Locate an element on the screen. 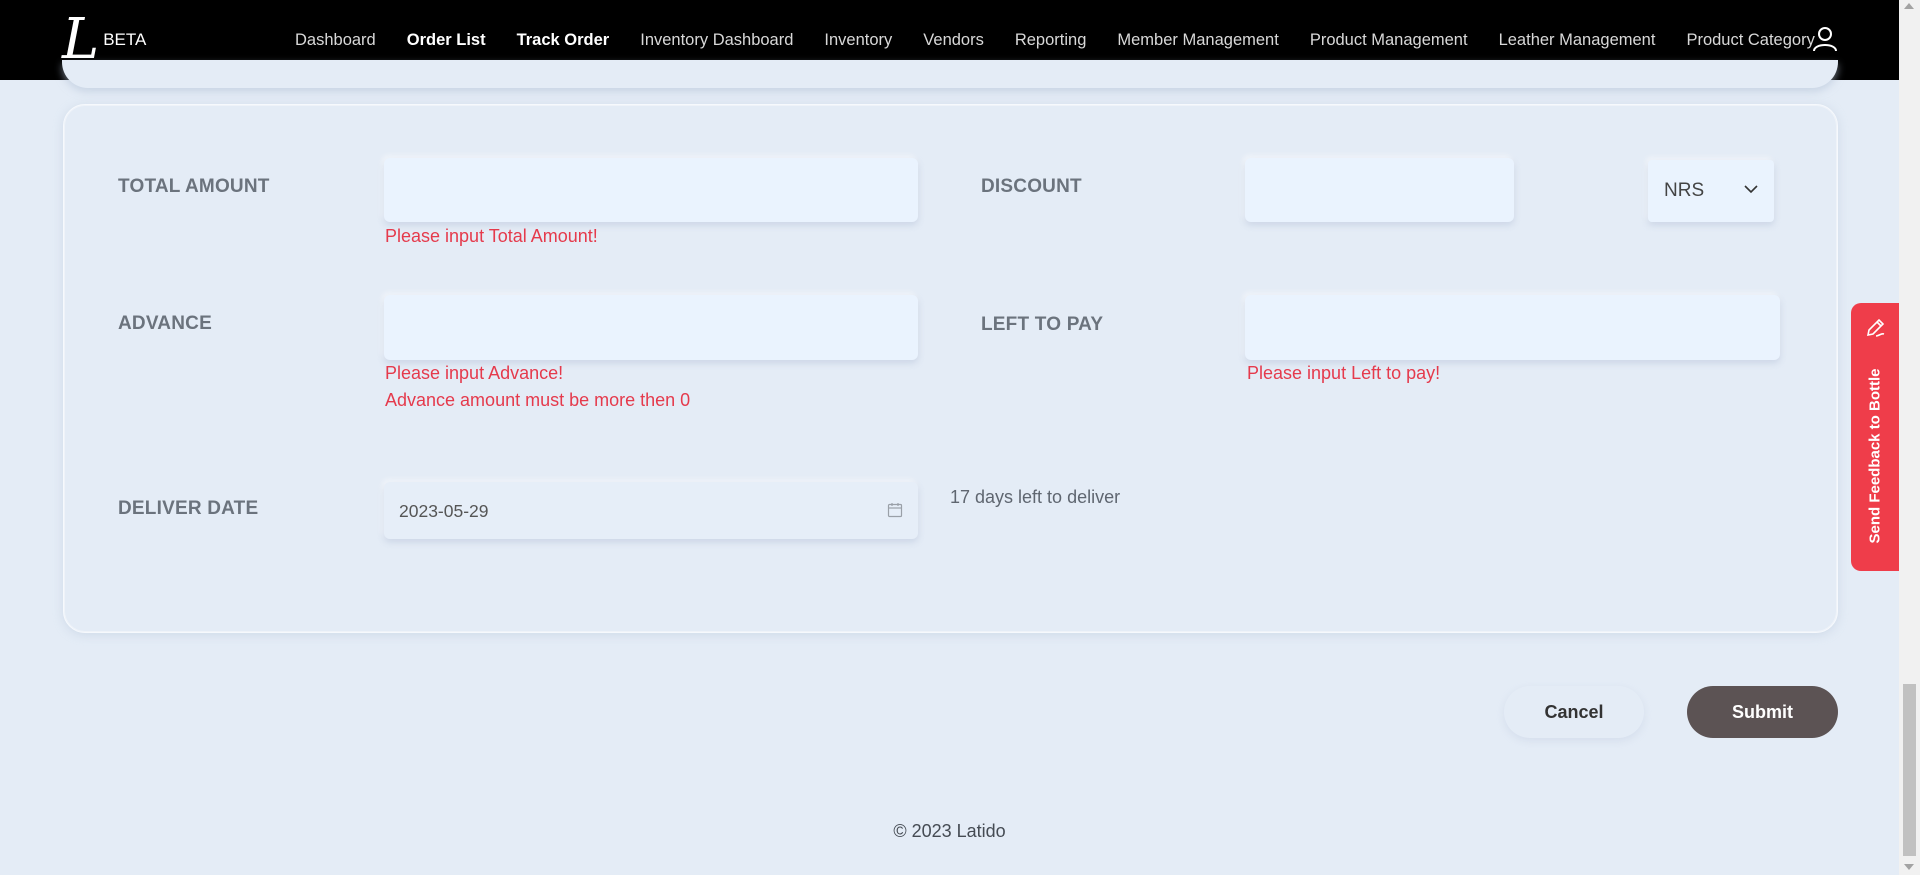 The height and width of the screenshot is (875, 1920). nav-member-management: Member Management is located at coordinates (1197, 40).